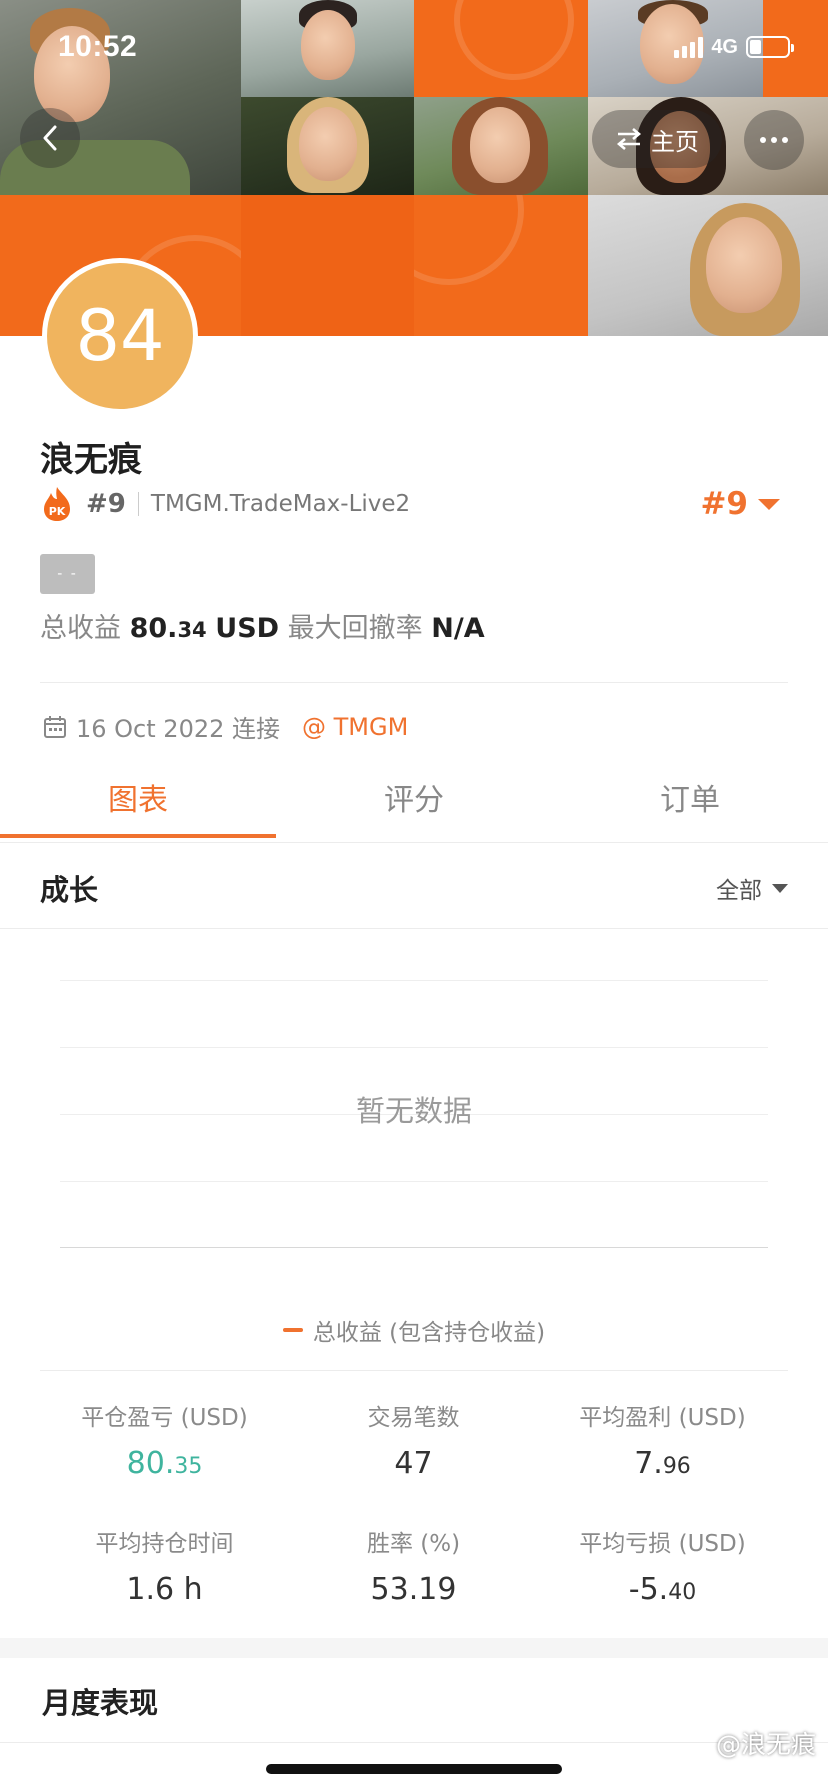  I want to click on chart-legend: 总收益 (包含持仓收益), so click(414, 1330).